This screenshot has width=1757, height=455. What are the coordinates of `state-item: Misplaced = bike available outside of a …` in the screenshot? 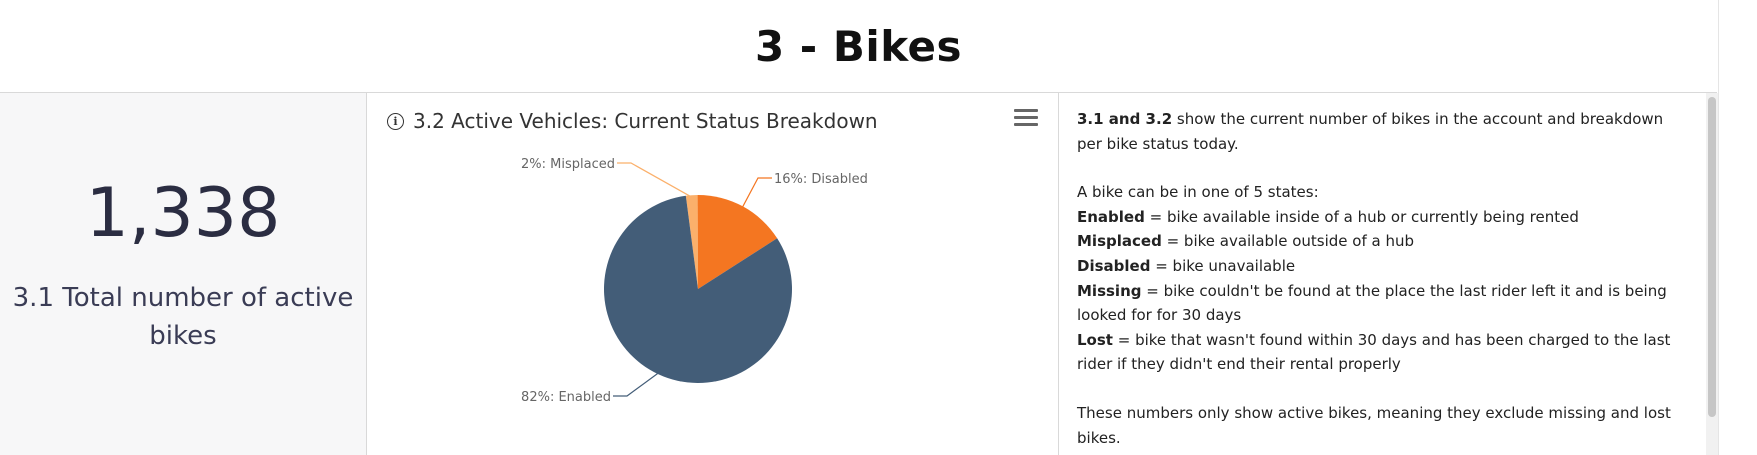 It's located at (1246, 241).